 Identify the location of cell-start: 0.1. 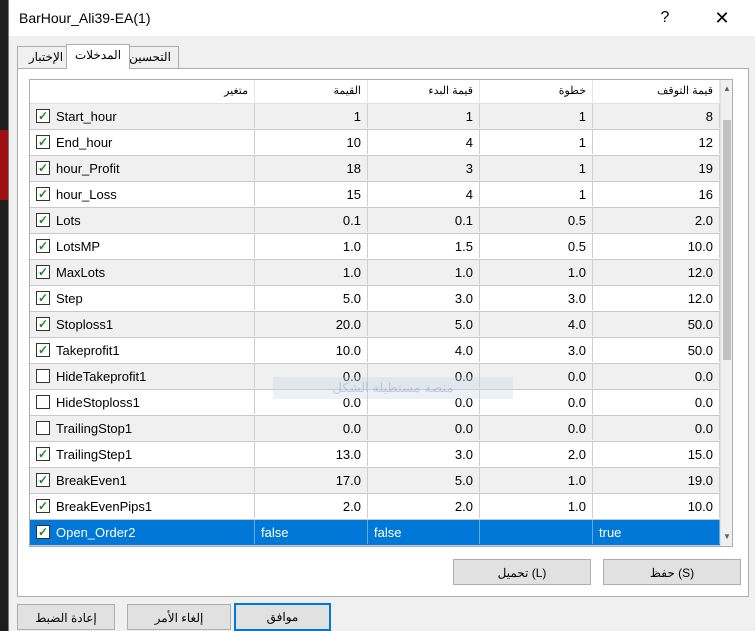
(424, 220).